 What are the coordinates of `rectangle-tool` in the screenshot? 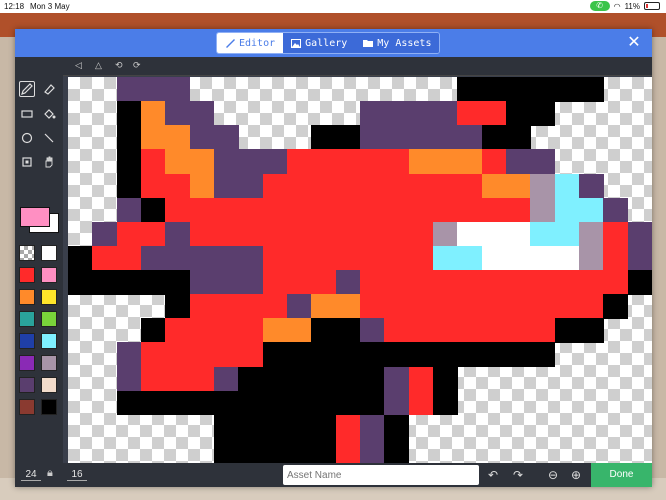 It's located at (27, 114).